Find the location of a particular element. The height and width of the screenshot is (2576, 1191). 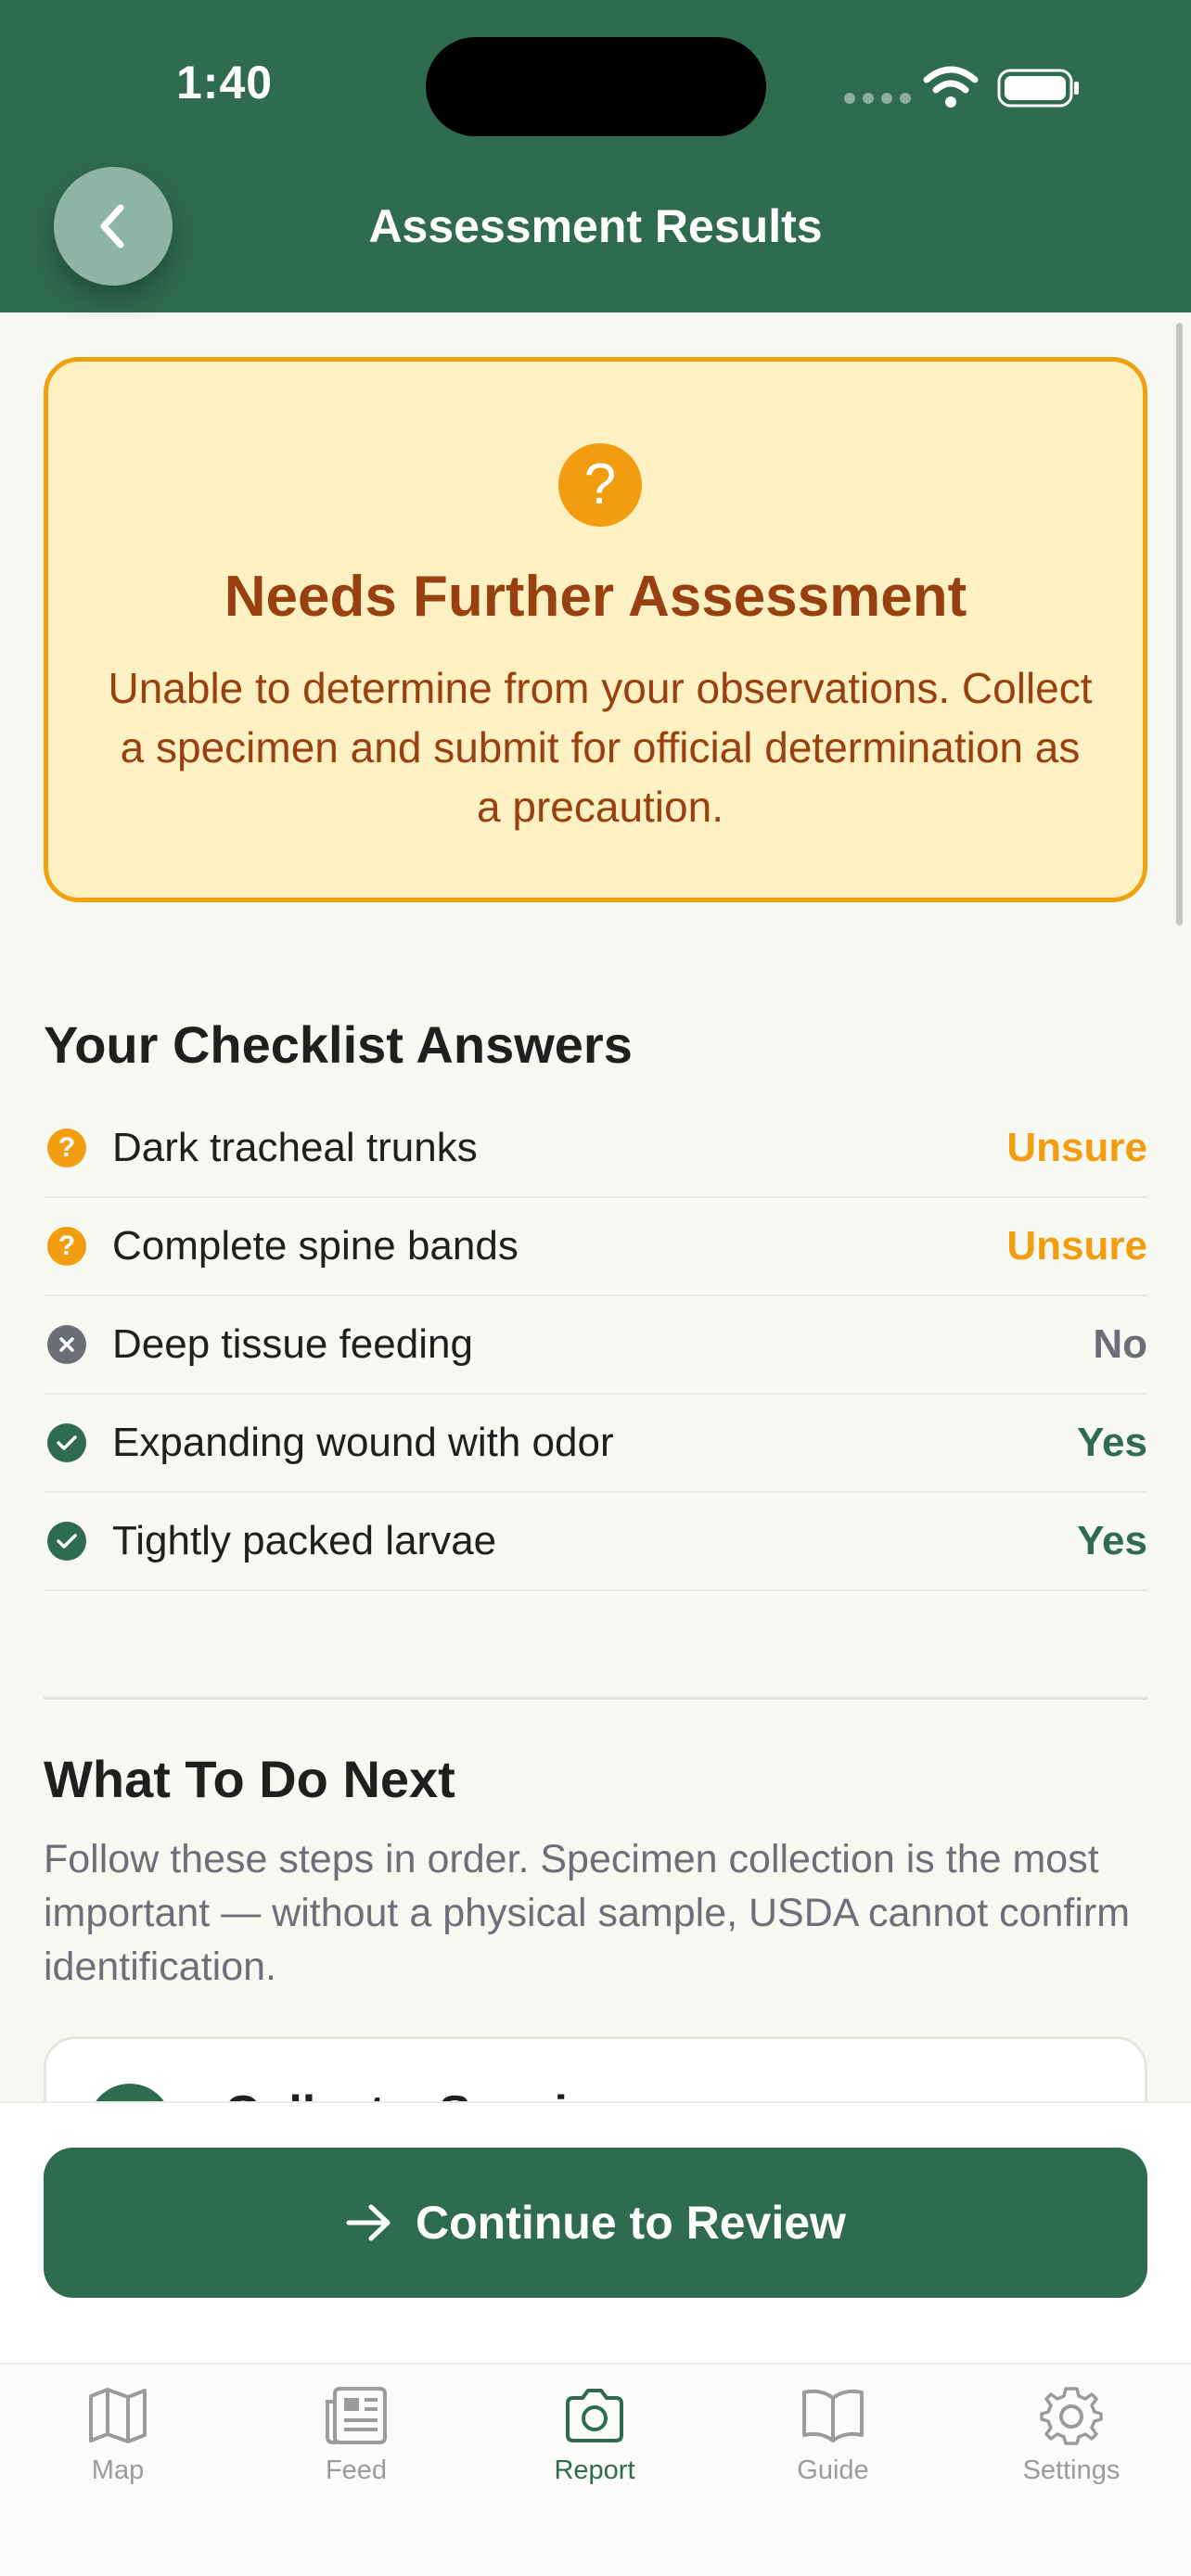

bottom-action-bar: Continue to Review is located at coordinates (595, 2232).